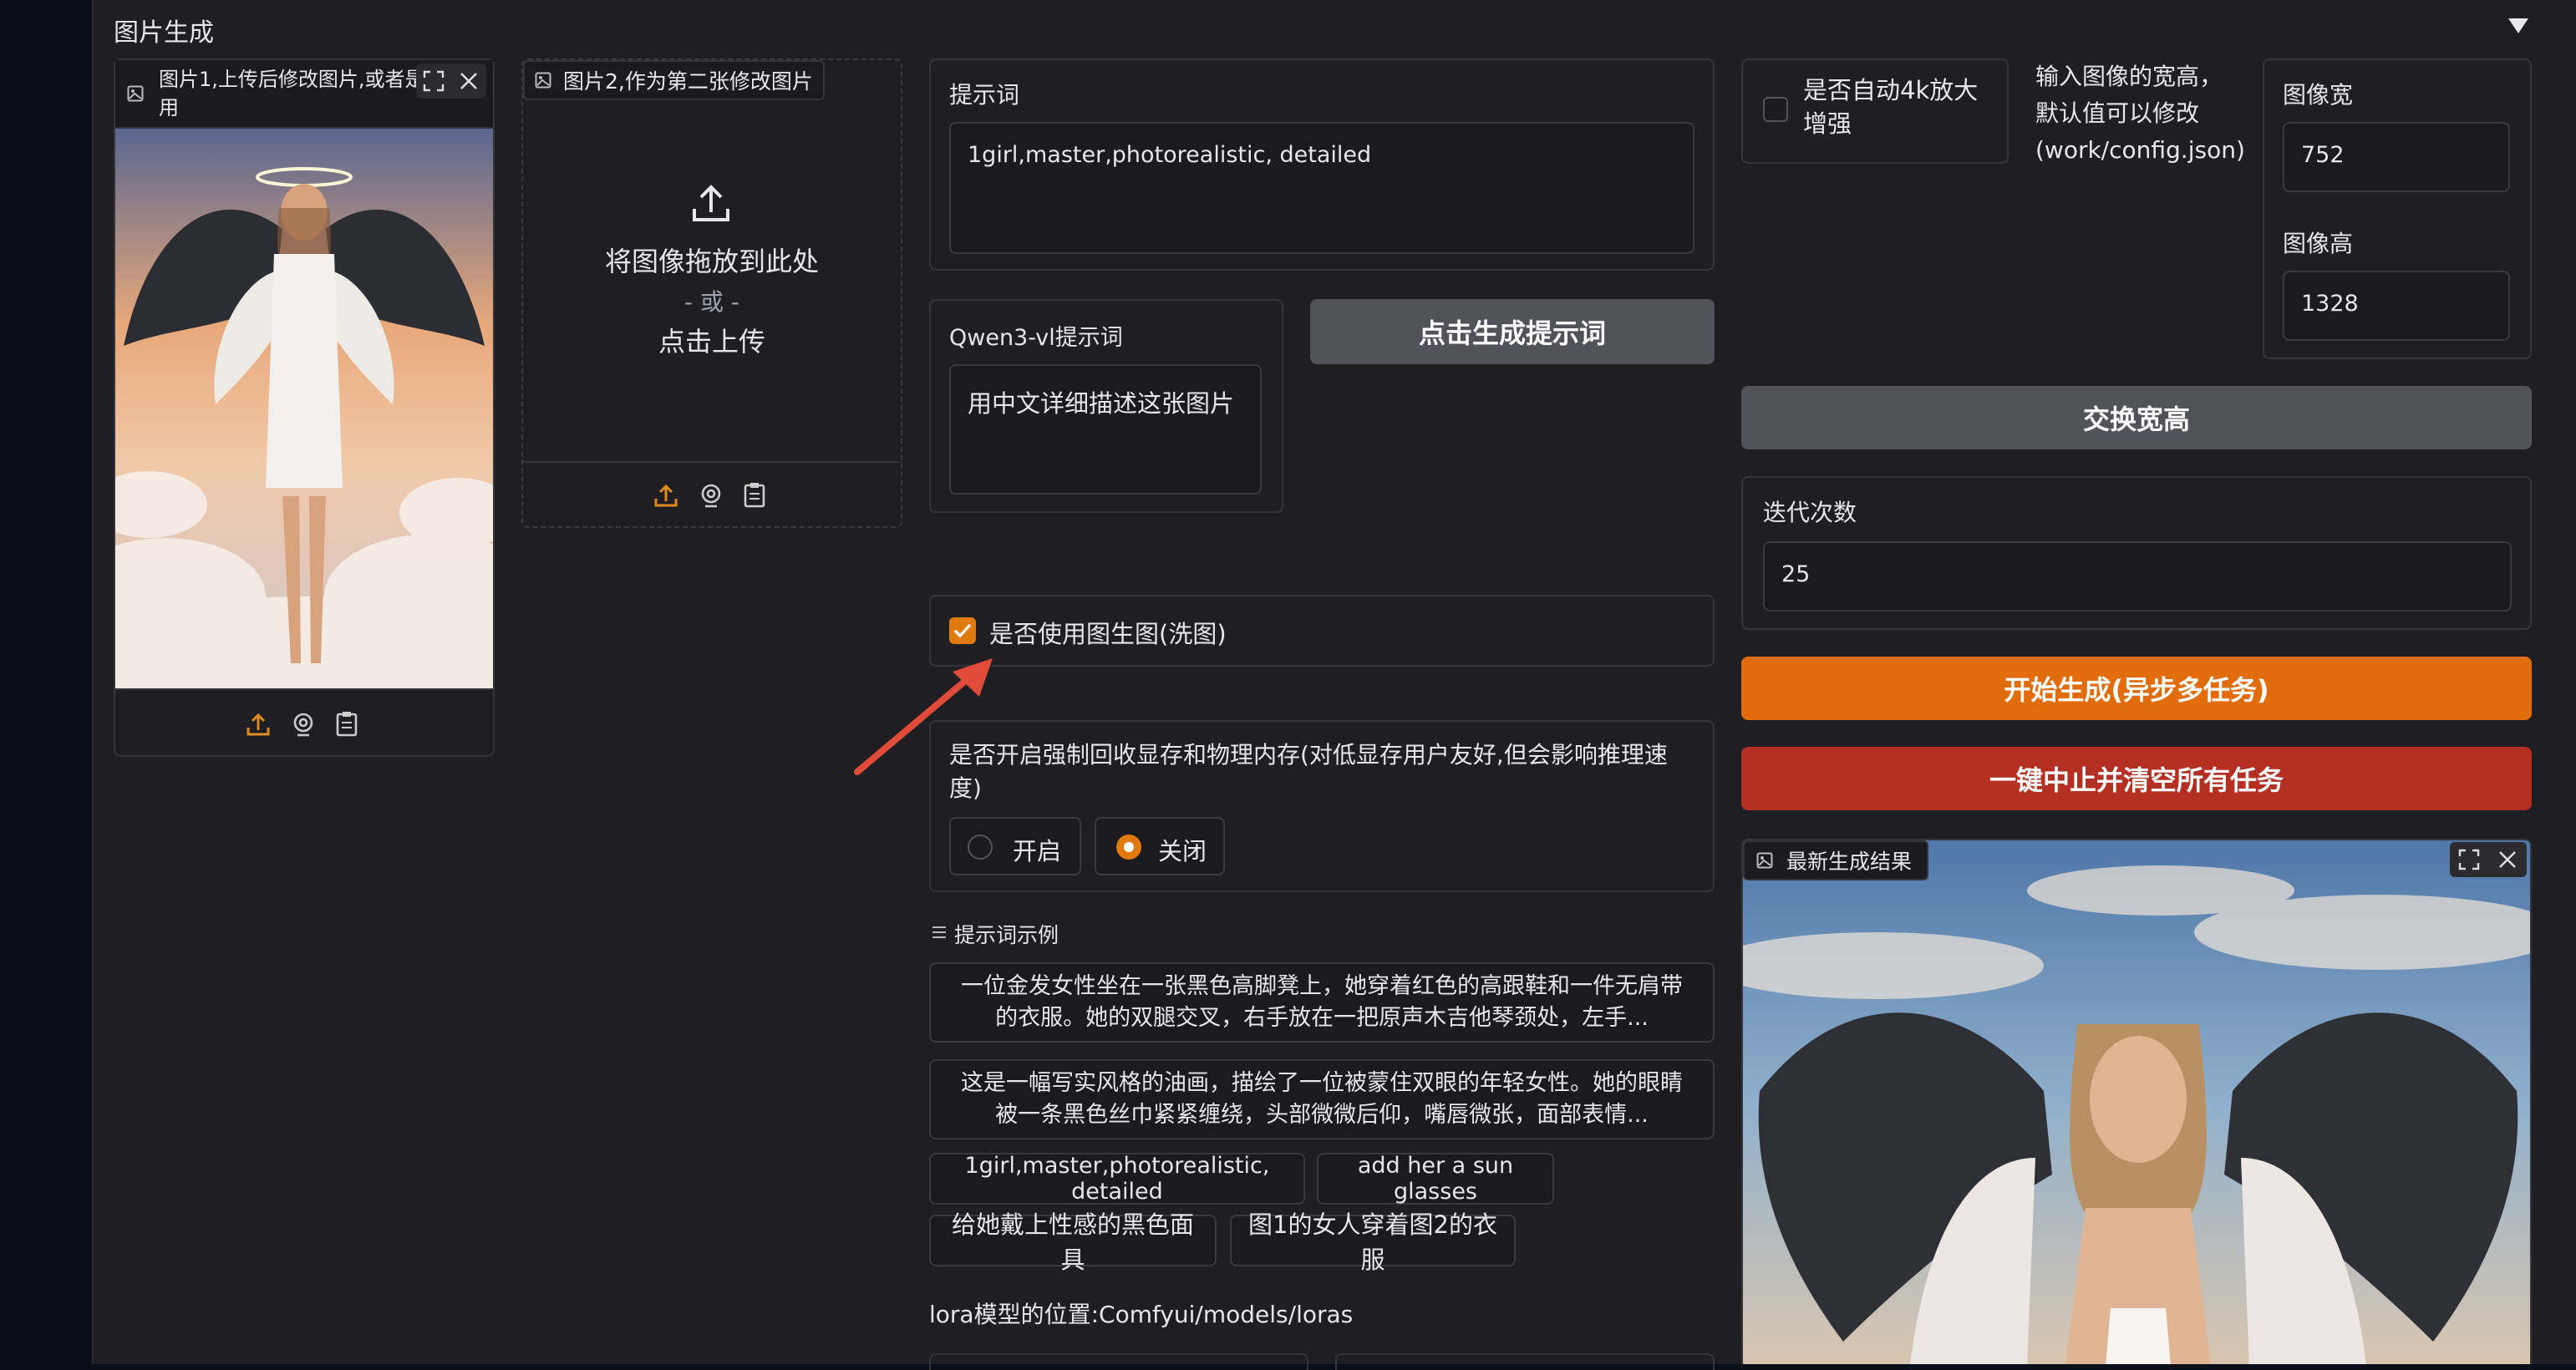 The height and width of the screenshot is (1370, 2576). Describe the element at coordinates (451, 81) in the screenshot. I see `image1-toolbar` at that location.